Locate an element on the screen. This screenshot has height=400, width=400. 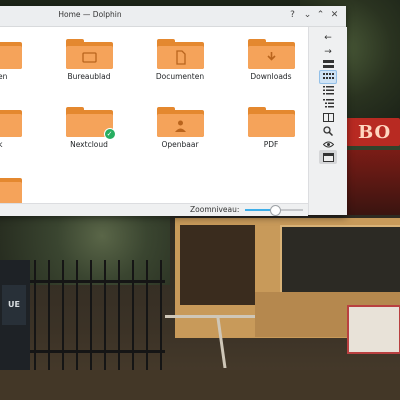
folder-item: Bureaublad is located at coordinates (89, 60).